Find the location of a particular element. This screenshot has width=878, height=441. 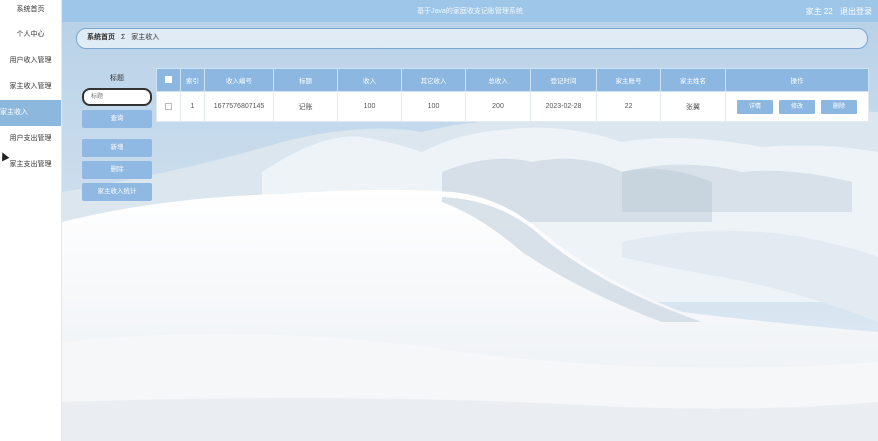

row-checkbox is located at coordinates (168, 106).